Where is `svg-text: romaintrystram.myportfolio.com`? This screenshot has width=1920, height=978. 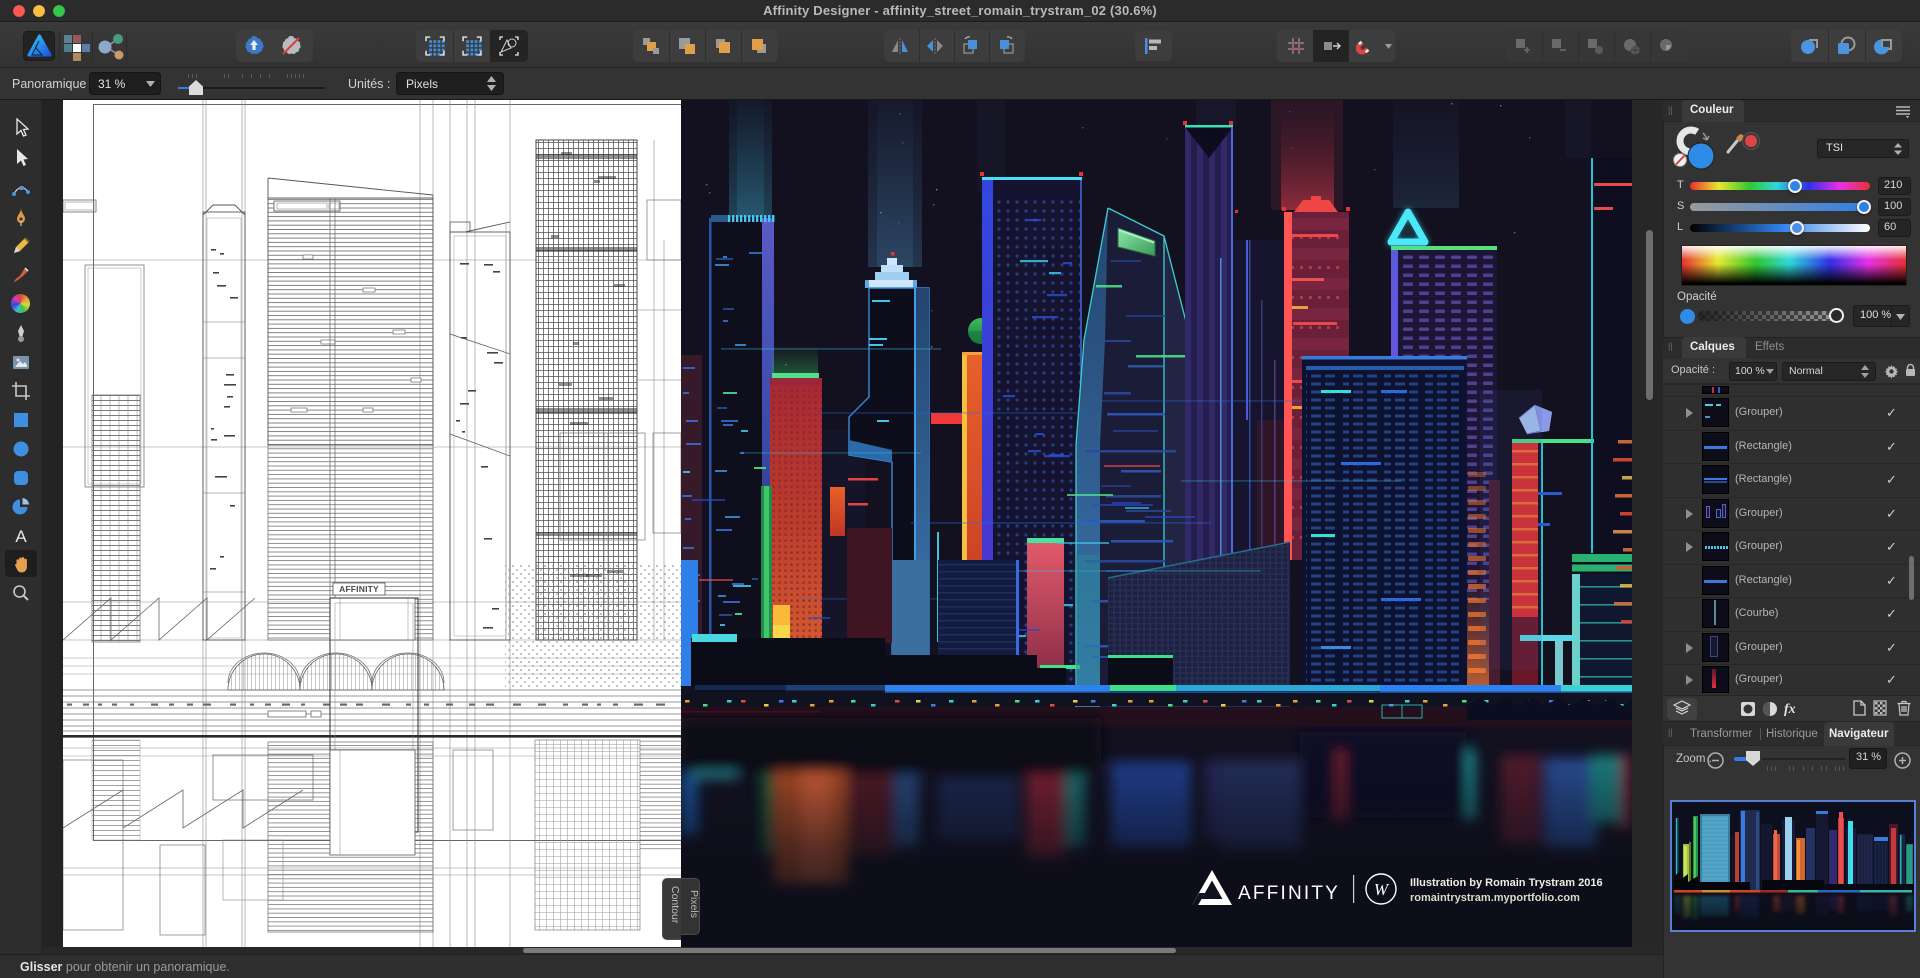 svg-text: romaintrystram.myportfolio.com is located at coordinates (1495, 898).